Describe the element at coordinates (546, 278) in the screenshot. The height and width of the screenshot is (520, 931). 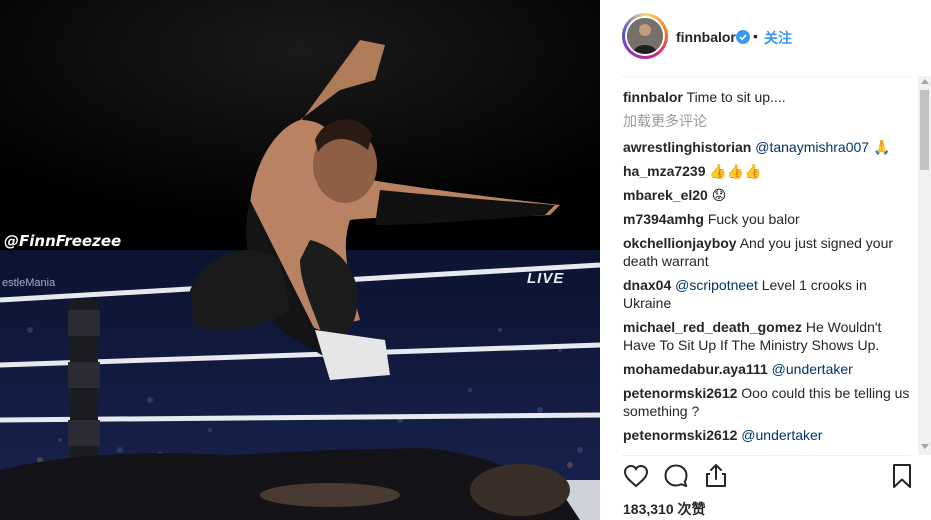
I see `photo-watermark-live: LIVE` at that location.